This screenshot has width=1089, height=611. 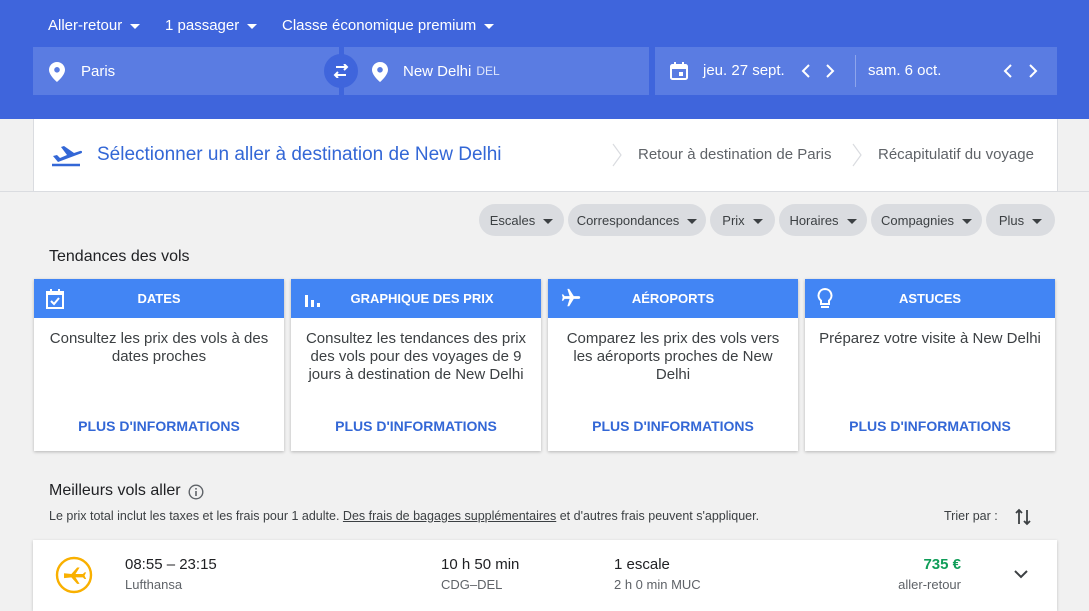 I want to click on date-divider, so click(x=855, y=71).